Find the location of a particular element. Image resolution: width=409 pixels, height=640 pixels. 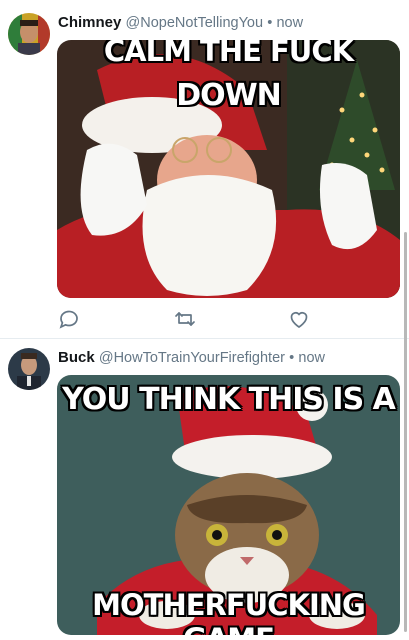

user-handle: @HowToTrainYourFirefighter is located at coordinates (192, 358).